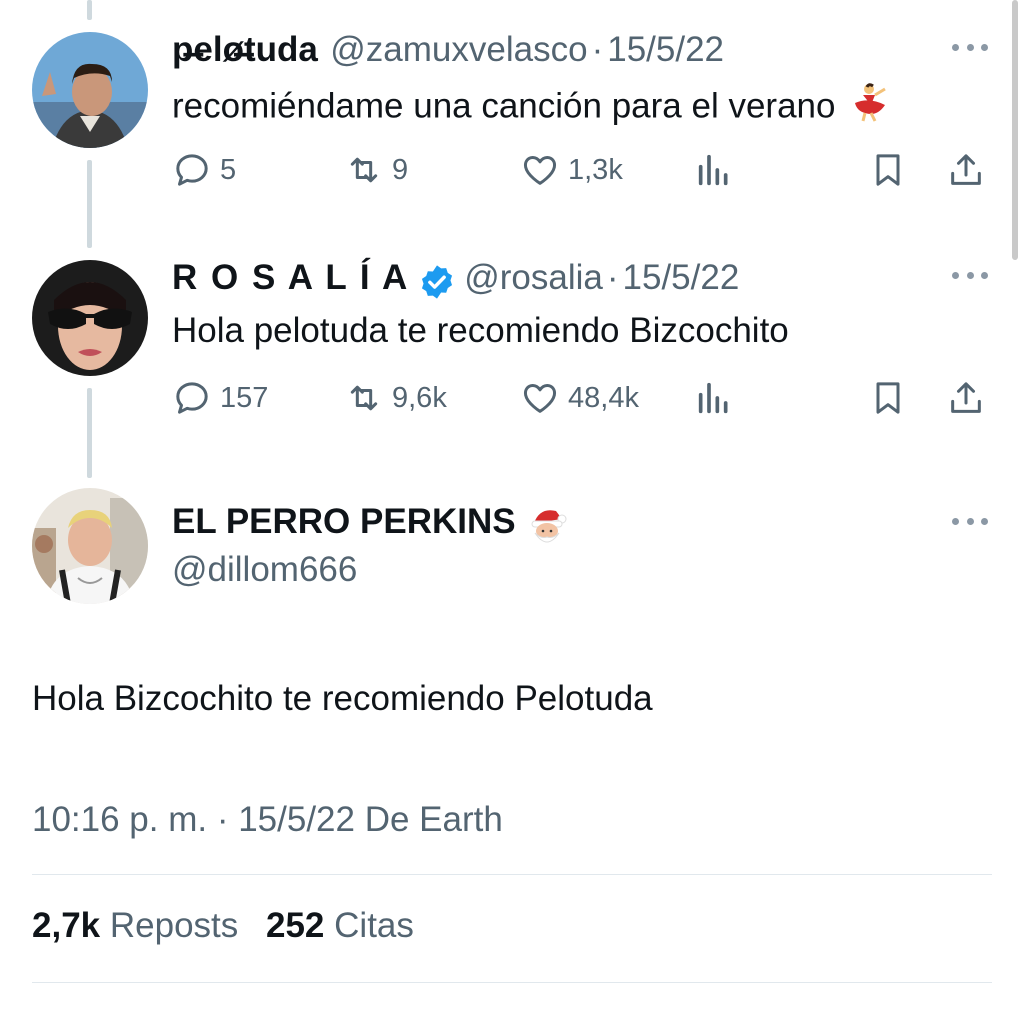  What do you see at coordinates (344, 521) in the screenshot?
I see `display-name: EL PERRO PERKINS` at bounding box center [344, 521].